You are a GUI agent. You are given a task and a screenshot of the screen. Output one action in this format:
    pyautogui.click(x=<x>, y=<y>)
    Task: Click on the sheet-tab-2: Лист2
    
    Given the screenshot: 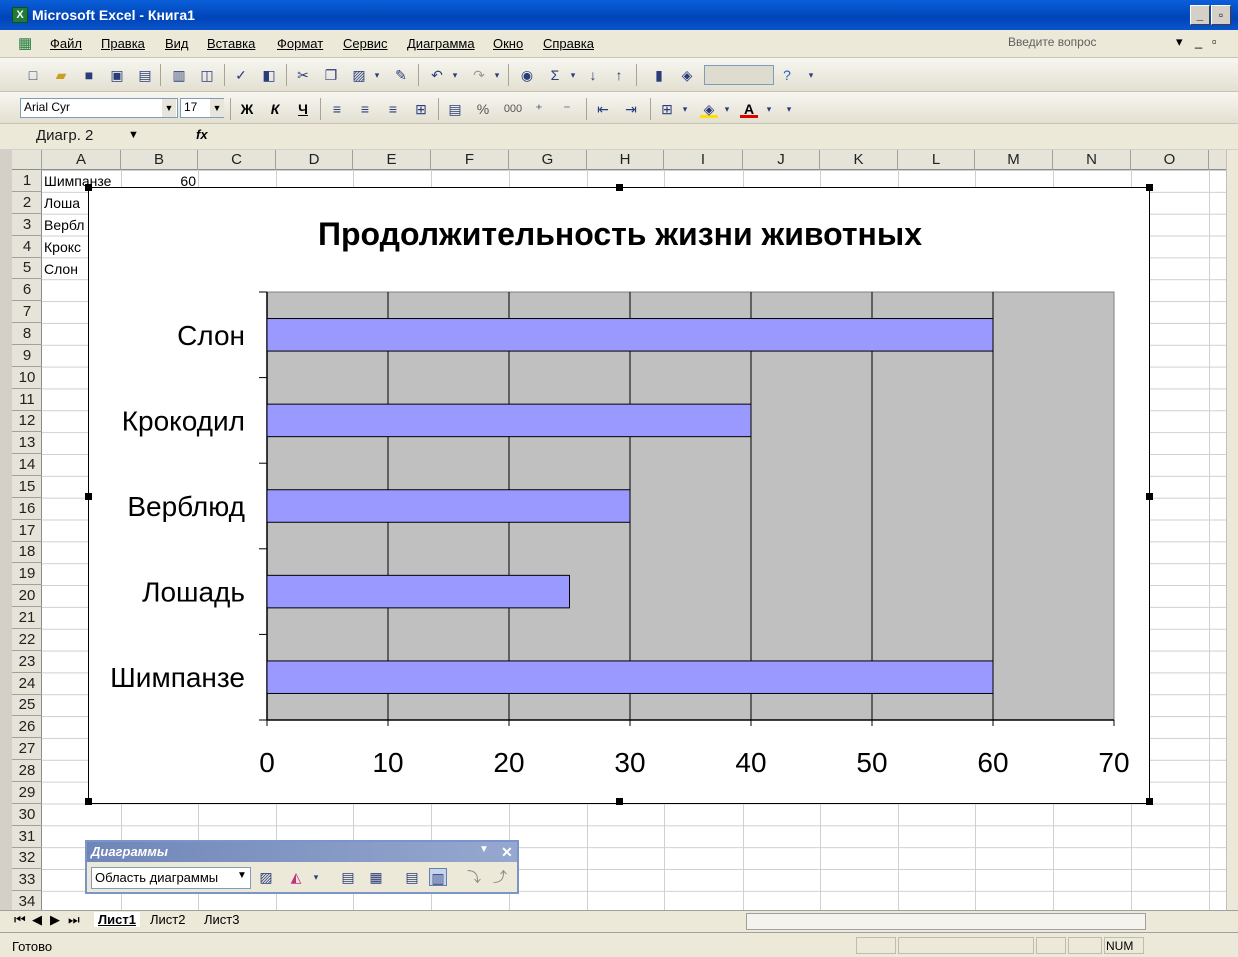 What is the action you would take?
    pyautogui.click(x=167, y=919)
    